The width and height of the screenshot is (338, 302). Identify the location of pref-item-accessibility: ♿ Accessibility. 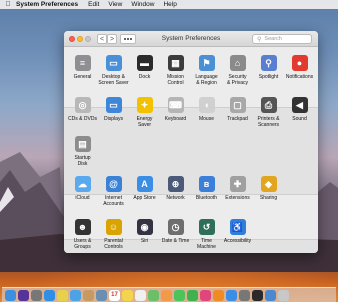
(237, 234).